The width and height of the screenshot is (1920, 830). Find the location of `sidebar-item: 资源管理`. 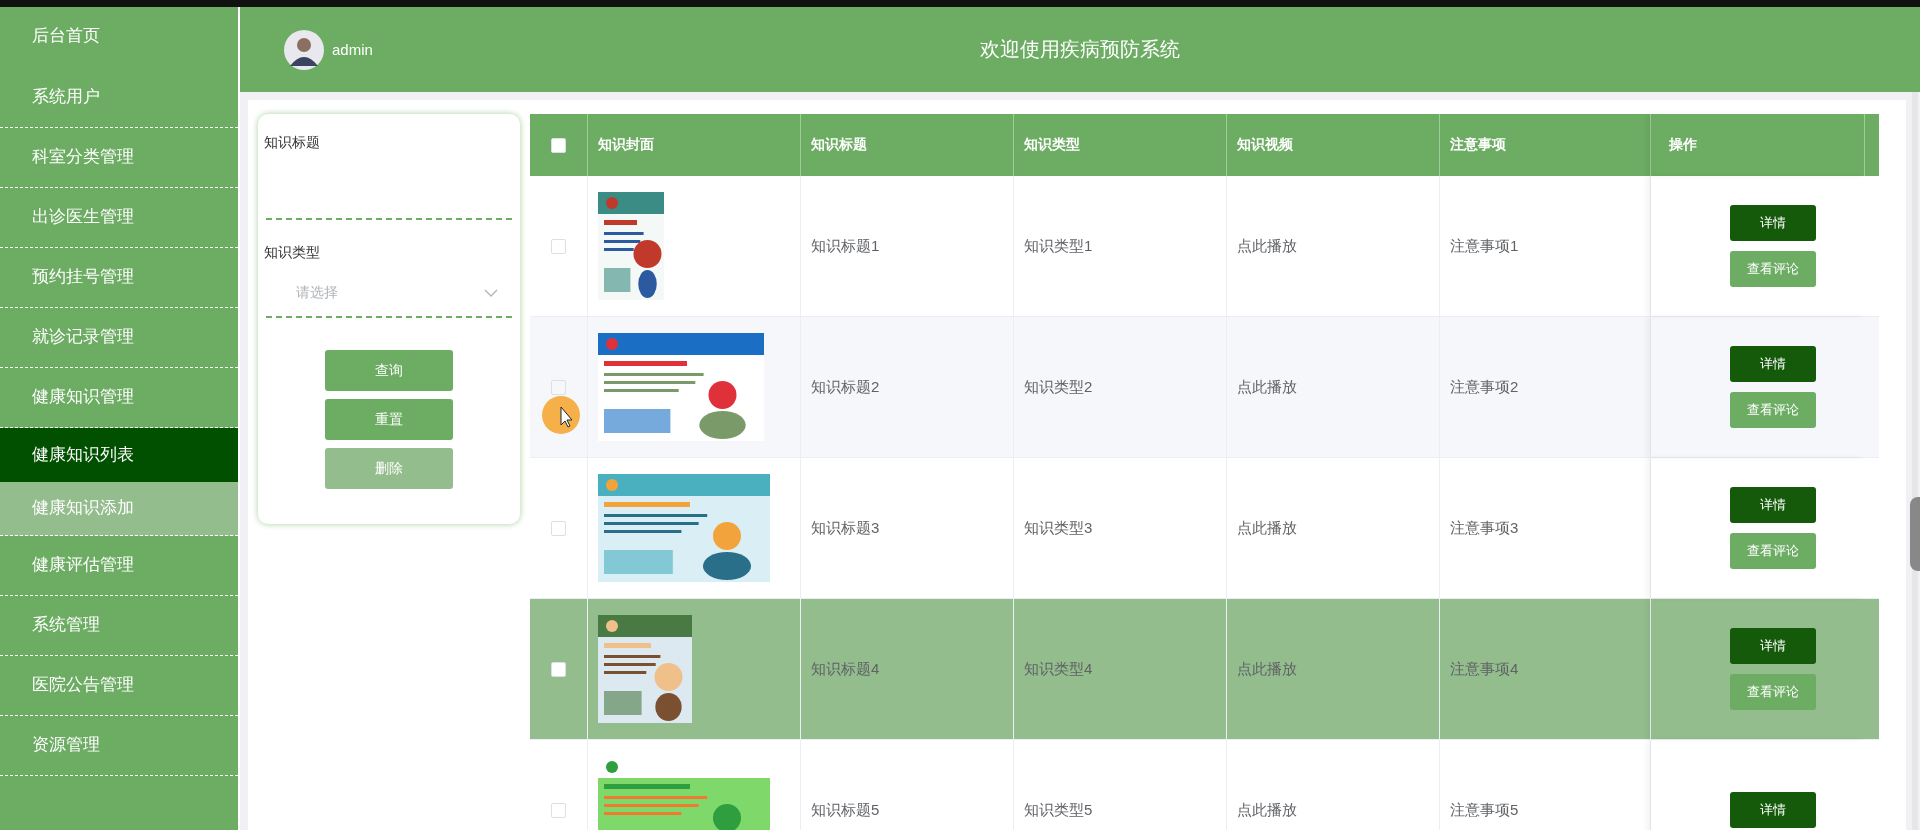

sidebar-item: 资源管理 is located at coordinates (119, 746).